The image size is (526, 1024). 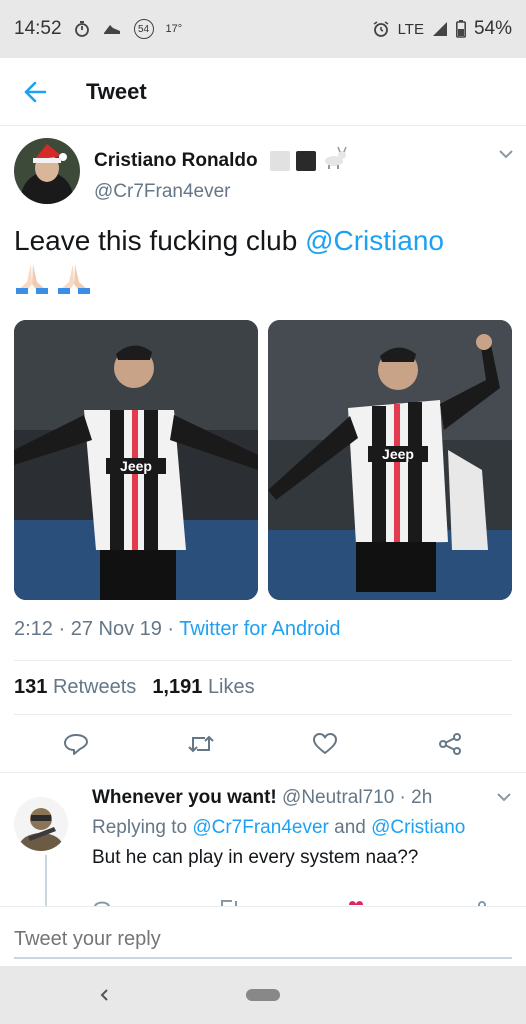 I want to click on home-pill-button, so click(x=263, y=995).